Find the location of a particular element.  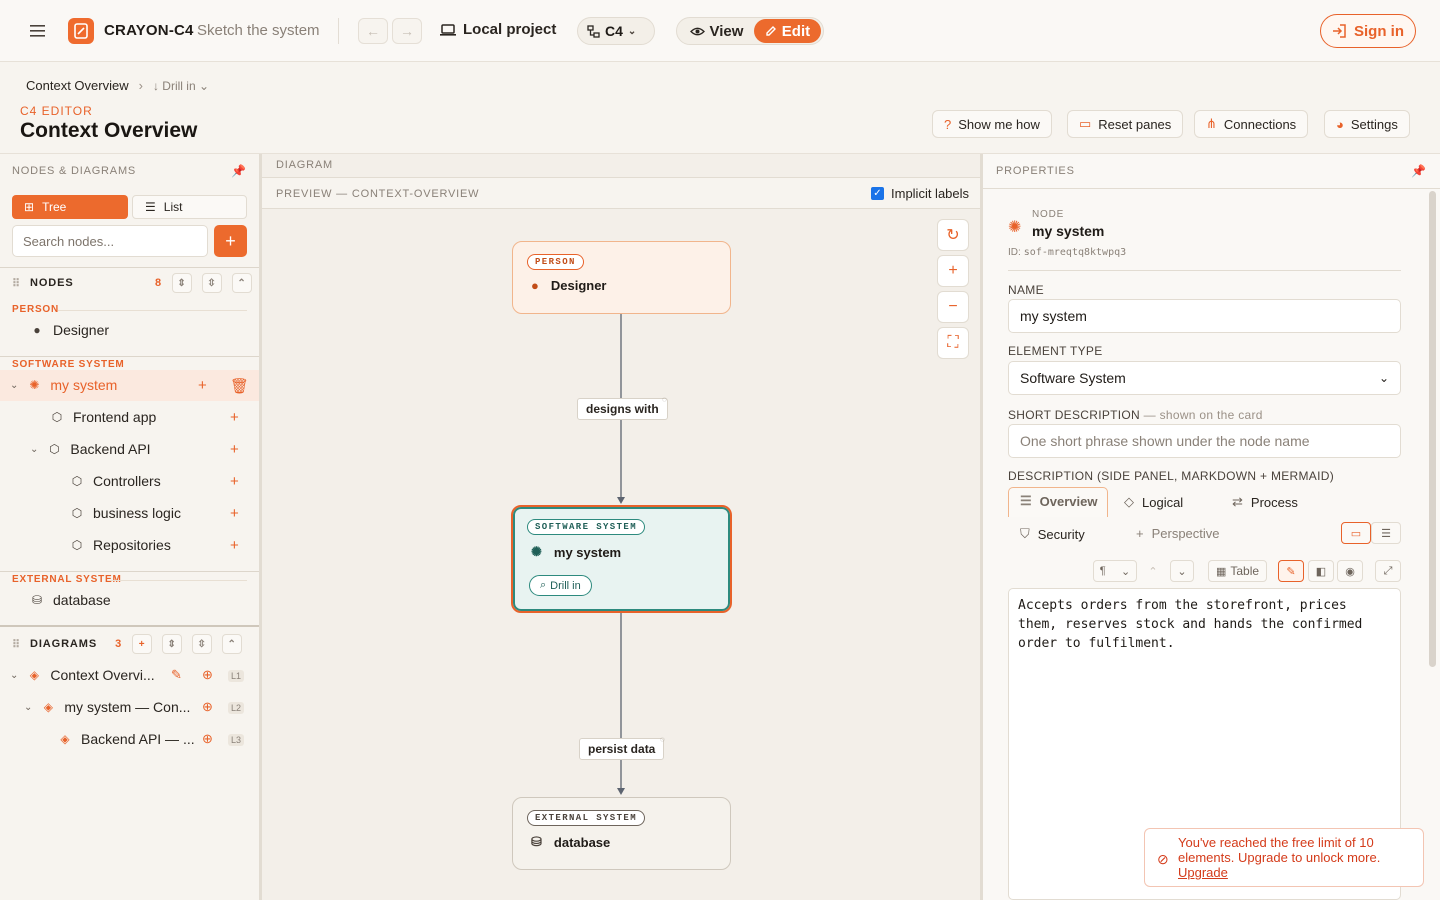

edge-label: designs with is located at coordinates (622, 409).